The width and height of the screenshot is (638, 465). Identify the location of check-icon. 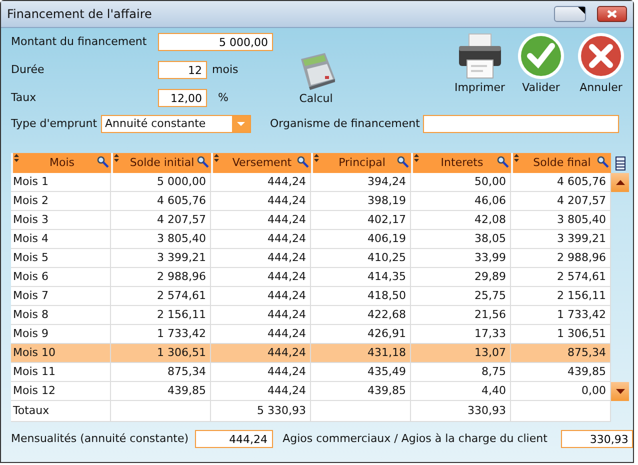
(541, 56).